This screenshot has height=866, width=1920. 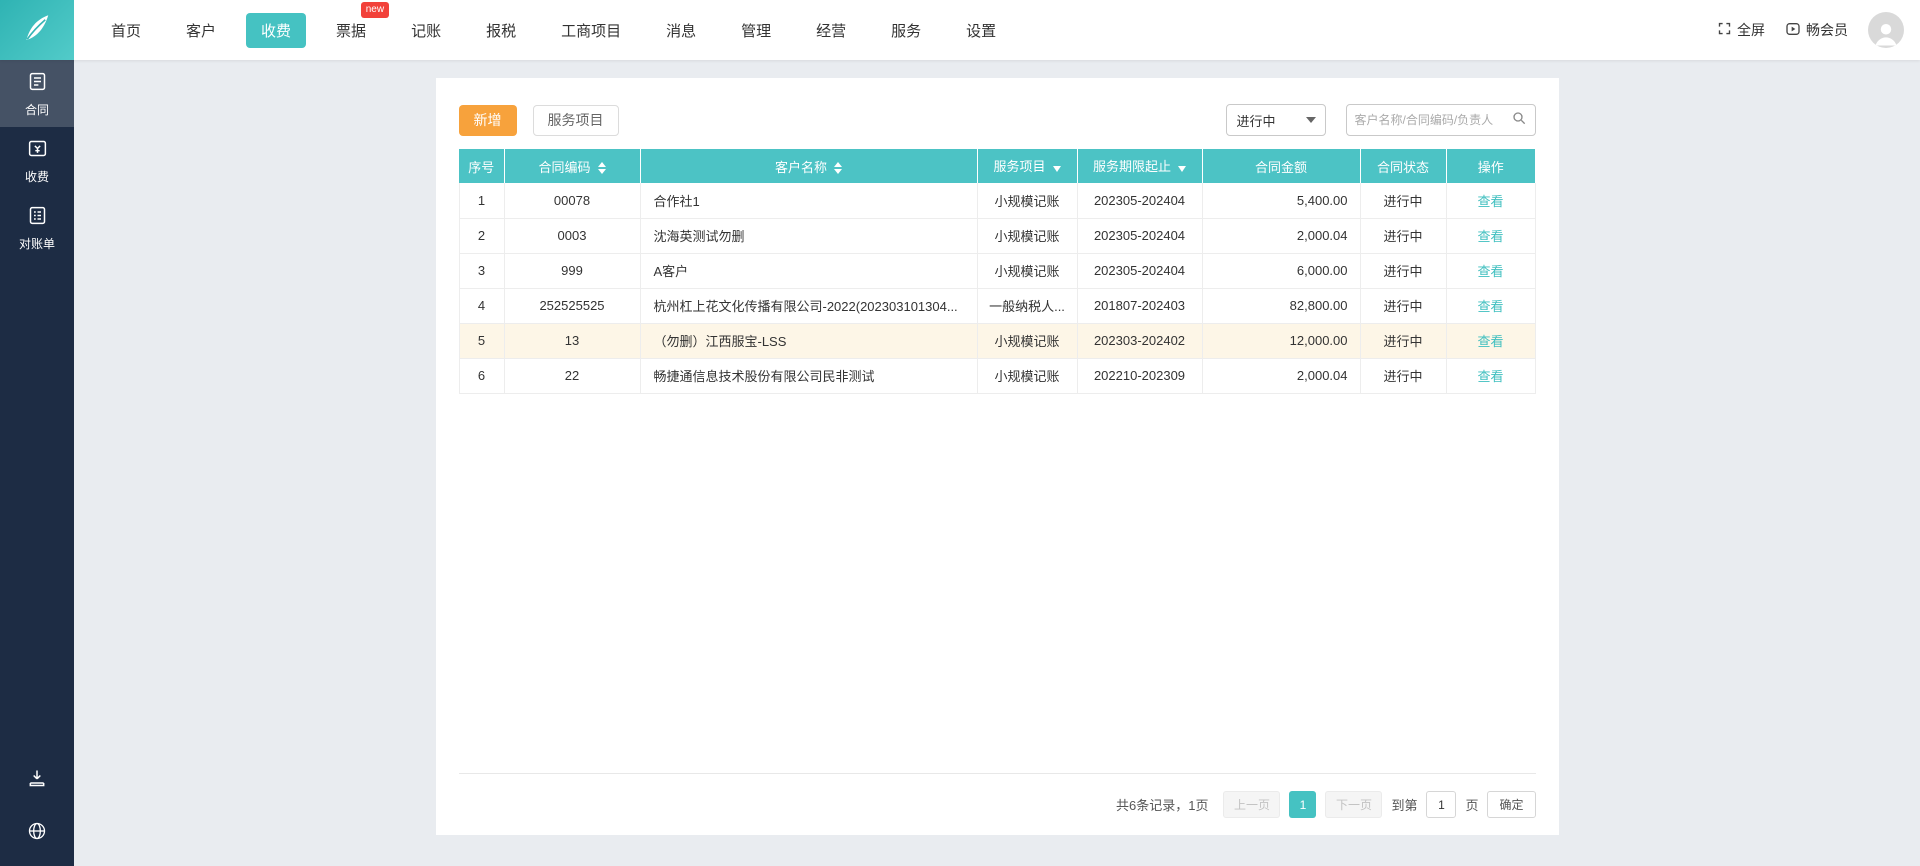 What do you see at coordinates (1751, 30) in the screenshot?
I see `fullscreen-label: 全屏` at bounding box center [1751, 30].